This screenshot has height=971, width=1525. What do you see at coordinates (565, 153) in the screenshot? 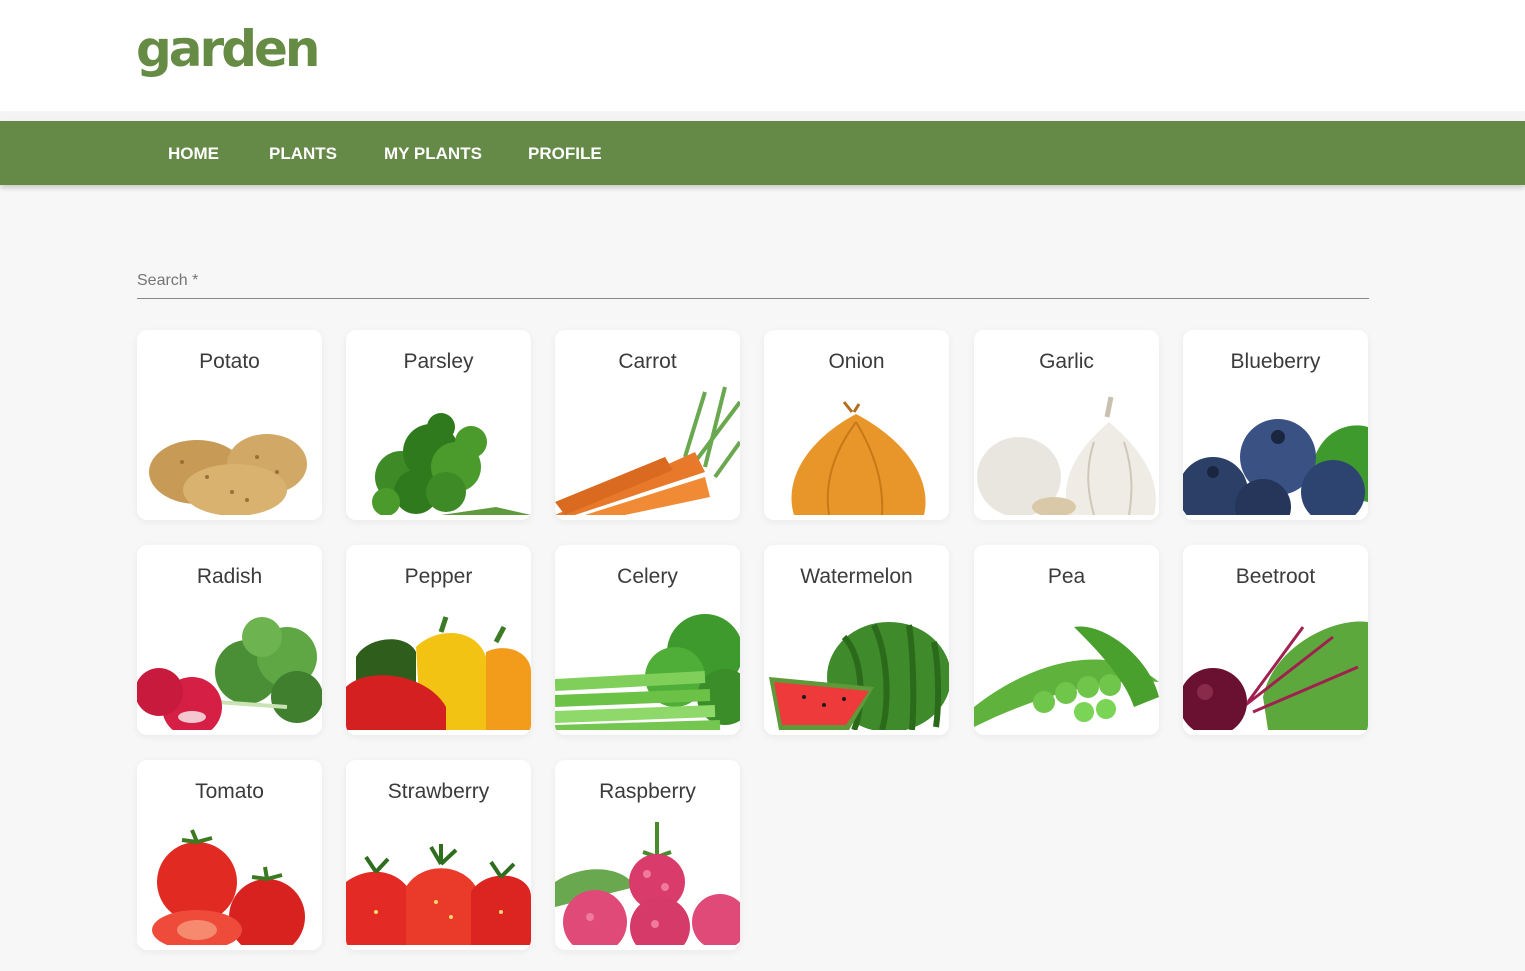
I see `nav-profile: PROFILE` at bounding box center [565, 153].